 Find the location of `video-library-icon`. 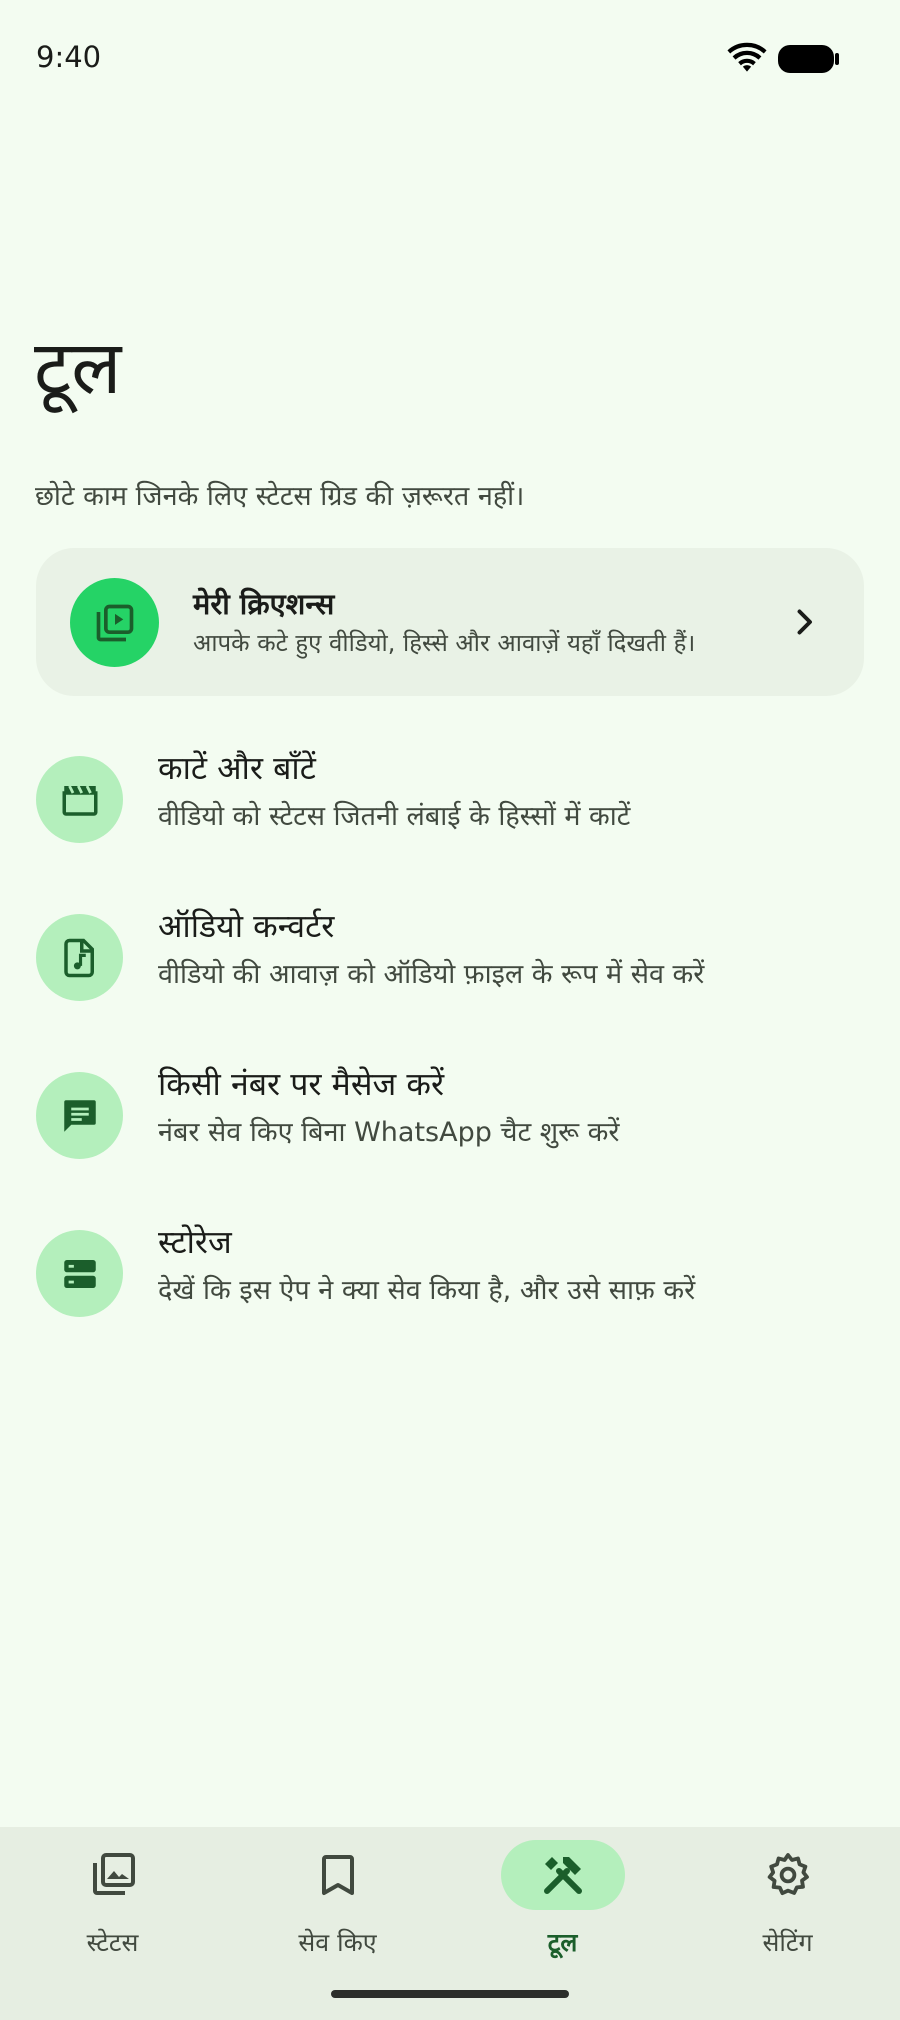

video-library-icon is located at coordinates (114, 622).